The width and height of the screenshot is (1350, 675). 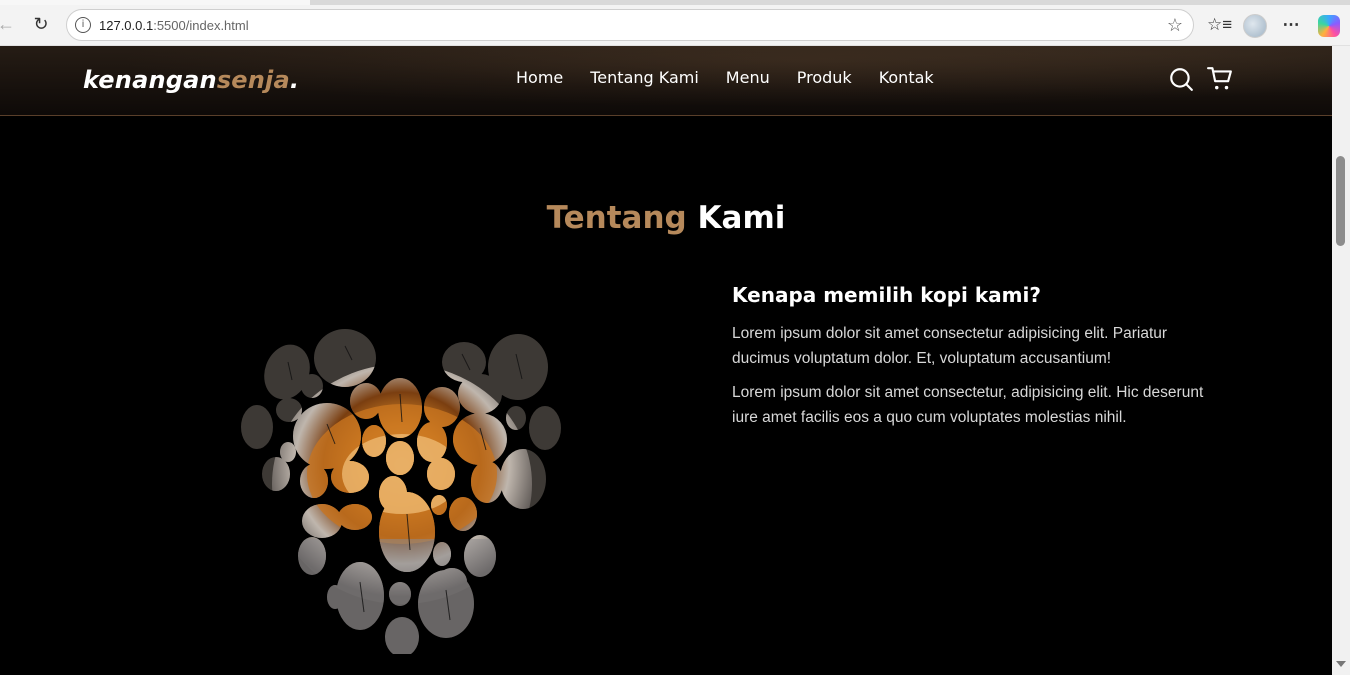 I want to click on shopping-cart-icon, so click(x=1220, y=79).